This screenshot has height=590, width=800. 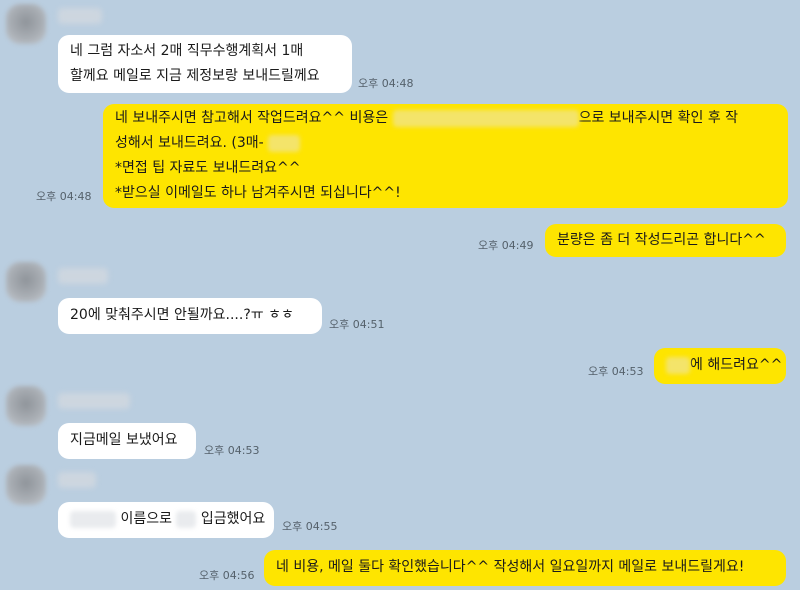 I want to click on message-time: 오후 04:56, so click(x=227, y=575).